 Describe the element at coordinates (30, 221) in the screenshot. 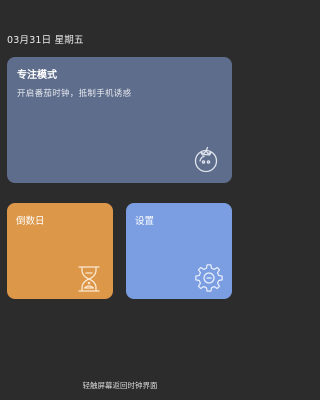

I see `countdown-days-label: 倒数日` at that location.